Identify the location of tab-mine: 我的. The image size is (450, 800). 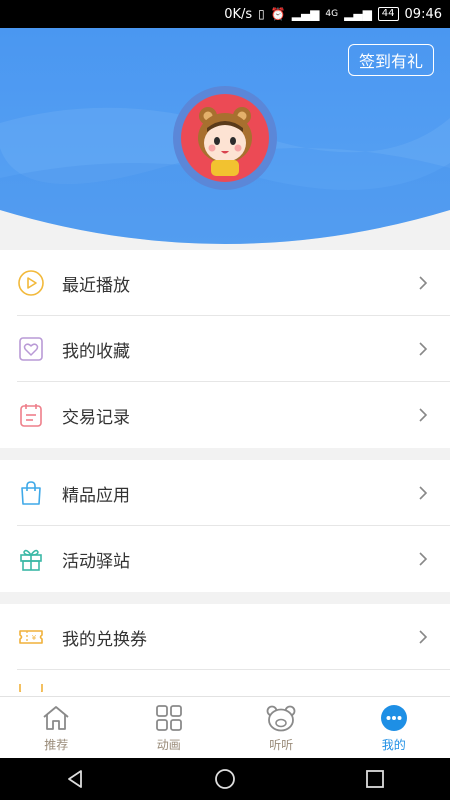
(394, 728).